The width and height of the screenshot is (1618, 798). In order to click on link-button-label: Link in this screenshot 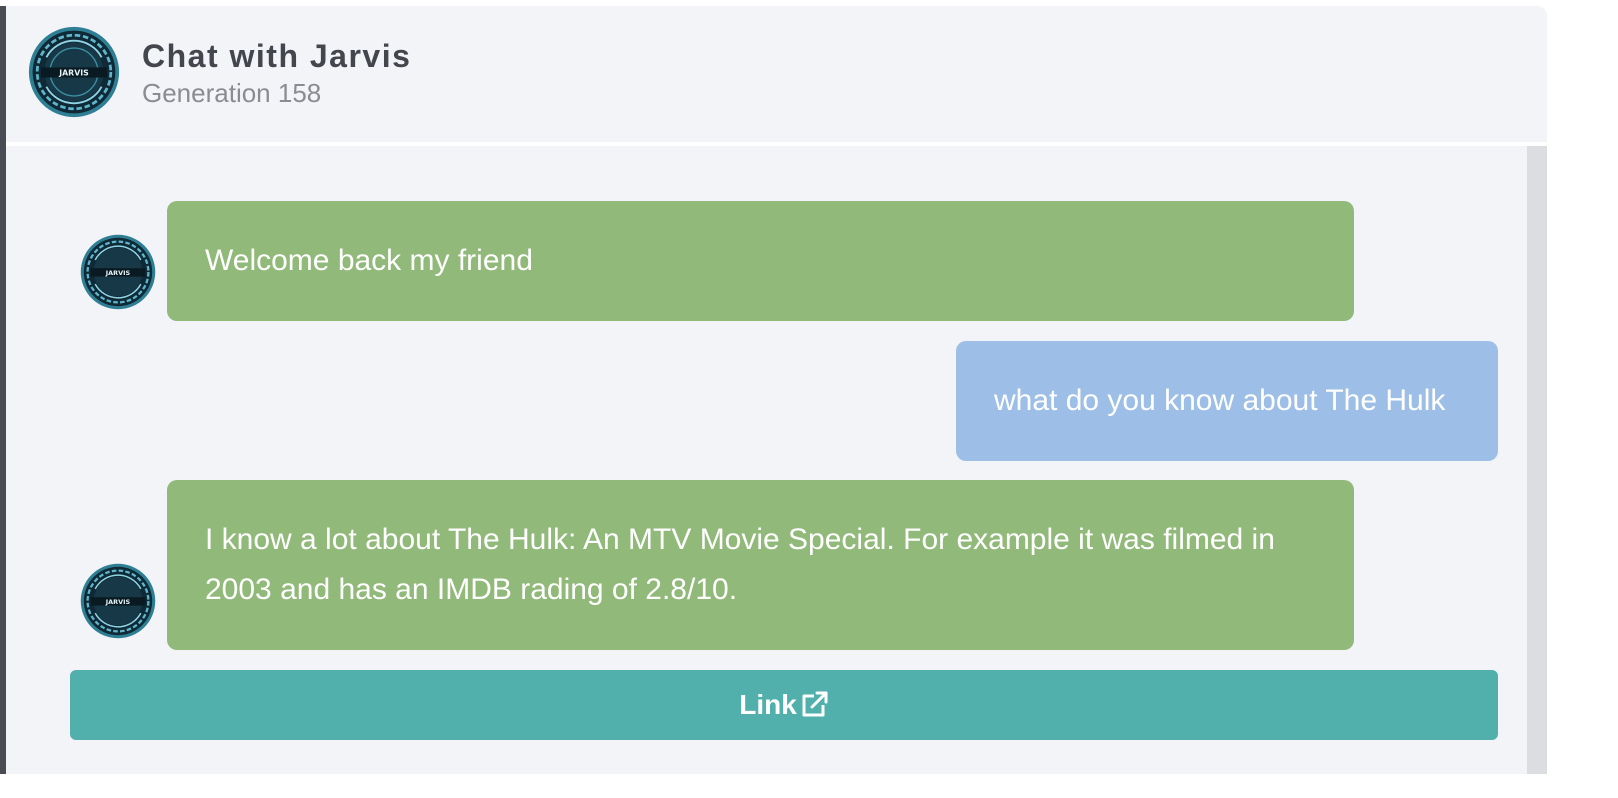, I will do `click(768, 704)`.